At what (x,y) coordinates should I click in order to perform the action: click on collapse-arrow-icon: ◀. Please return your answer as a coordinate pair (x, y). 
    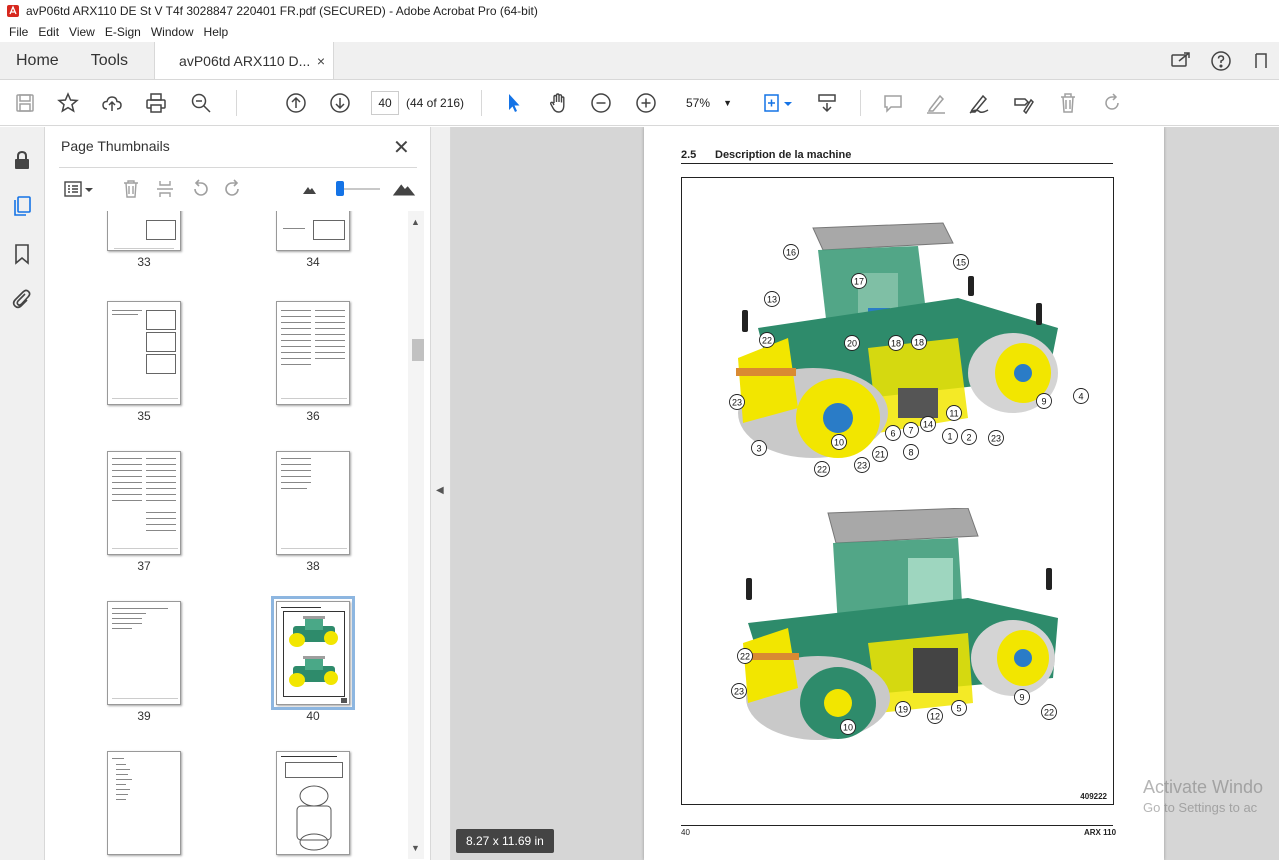
    Looking at the image, I should click on (440, 490).